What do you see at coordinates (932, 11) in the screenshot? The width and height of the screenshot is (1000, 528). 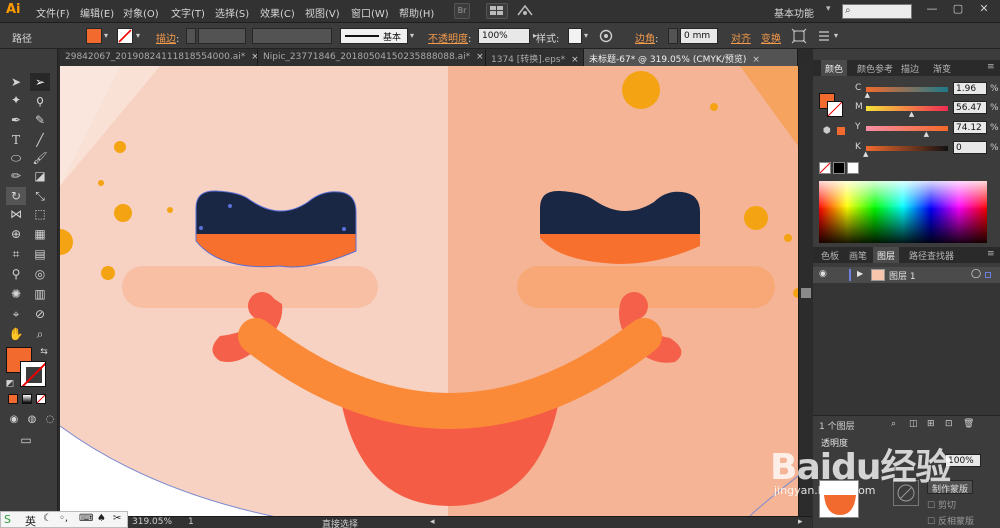 I see `minimize-button: —` at bounding box center [932, 11].